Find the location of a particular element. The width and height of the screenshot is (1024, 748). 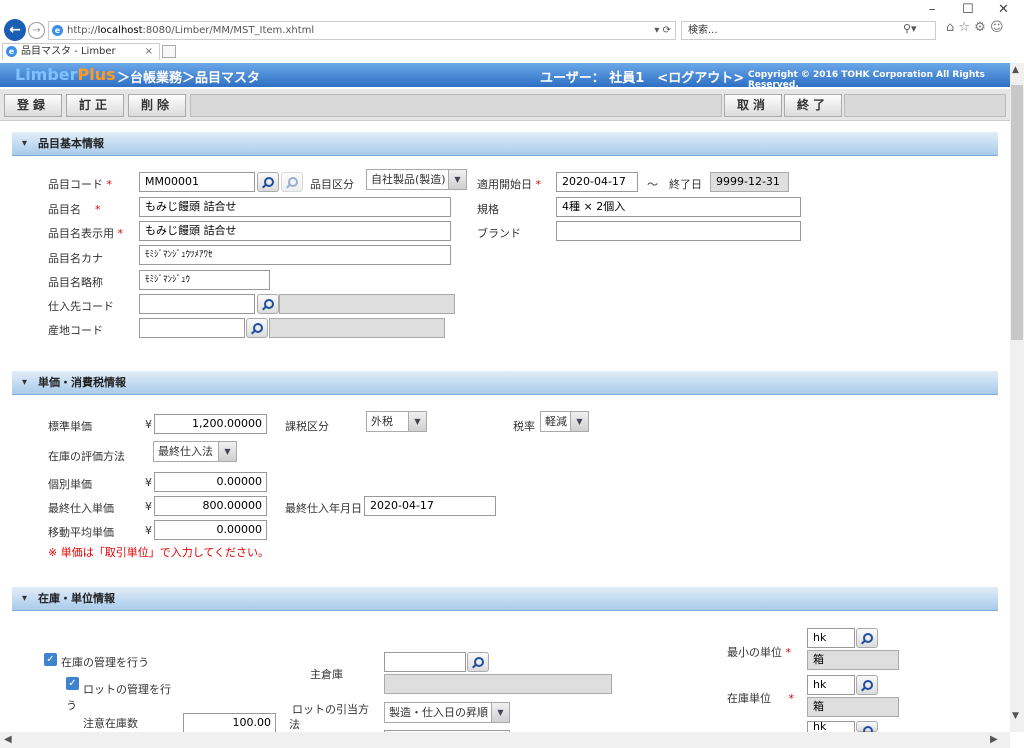

item-name-label-text: 品目名 is located at coordinates (64, 209).